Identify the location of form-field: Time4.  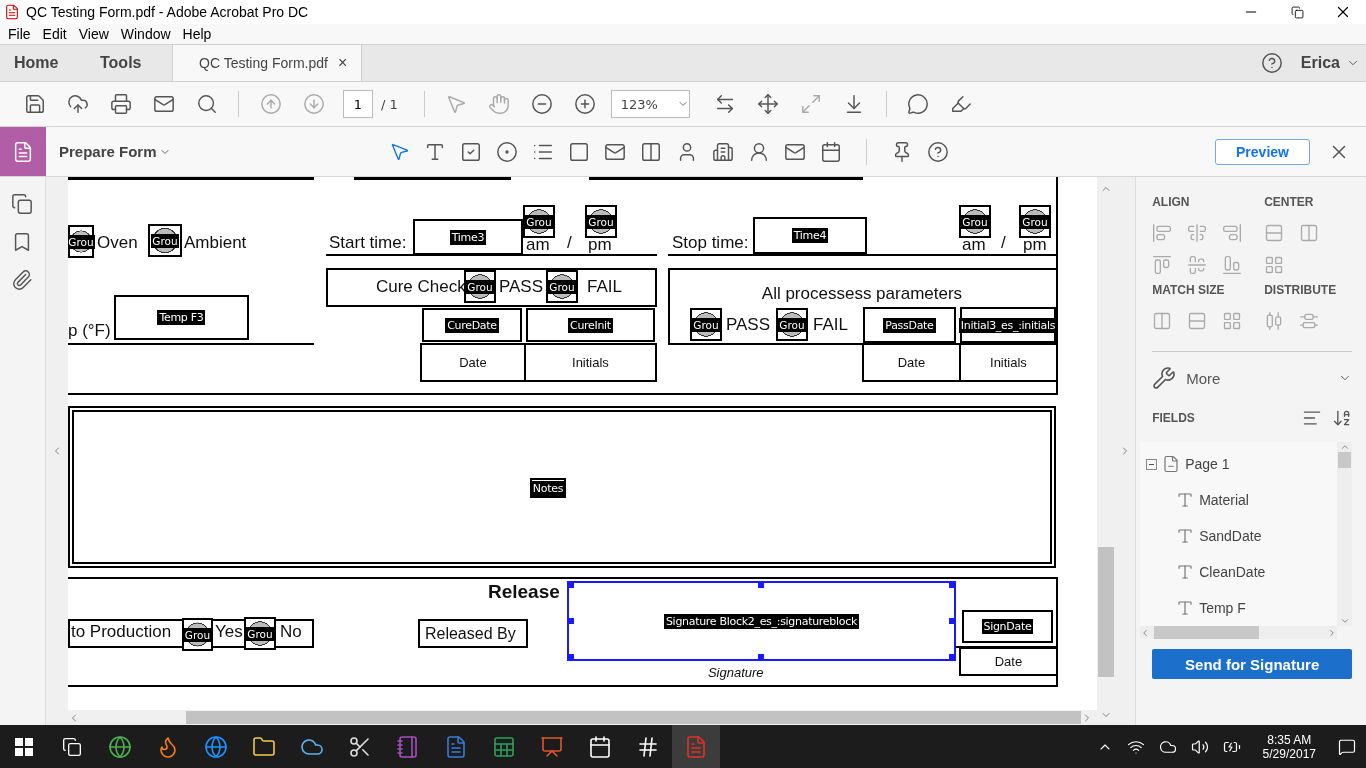
(809, 235).